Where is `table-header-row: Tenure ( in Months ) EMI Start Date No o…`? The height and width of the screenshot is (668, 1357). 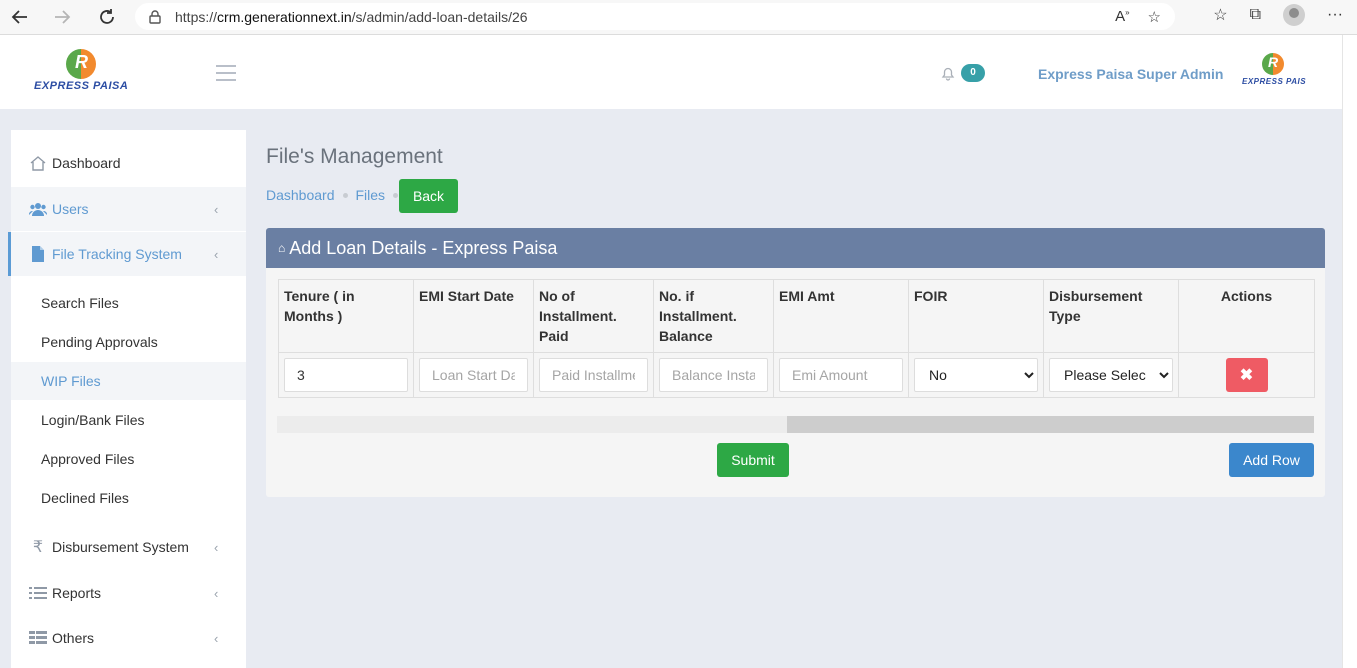
table-header-row: Tenure ( in Months ) EMI Start Date No o… is located at coordinates (796, 316).